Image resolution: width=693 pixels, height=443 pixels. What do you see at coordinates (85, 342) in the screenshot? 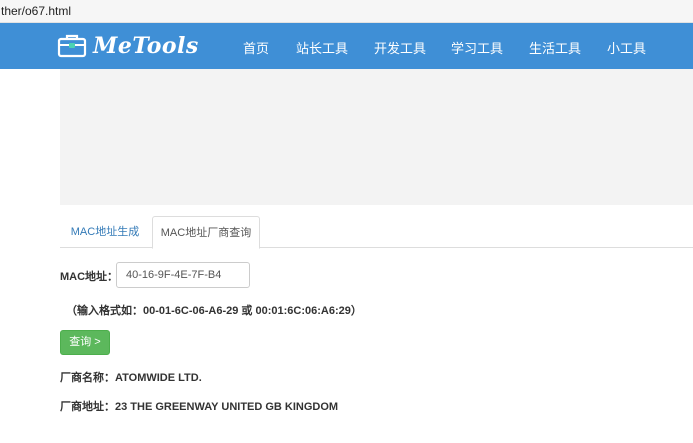
I see `query-button: 查询 >` at bounding box center [85, 342].